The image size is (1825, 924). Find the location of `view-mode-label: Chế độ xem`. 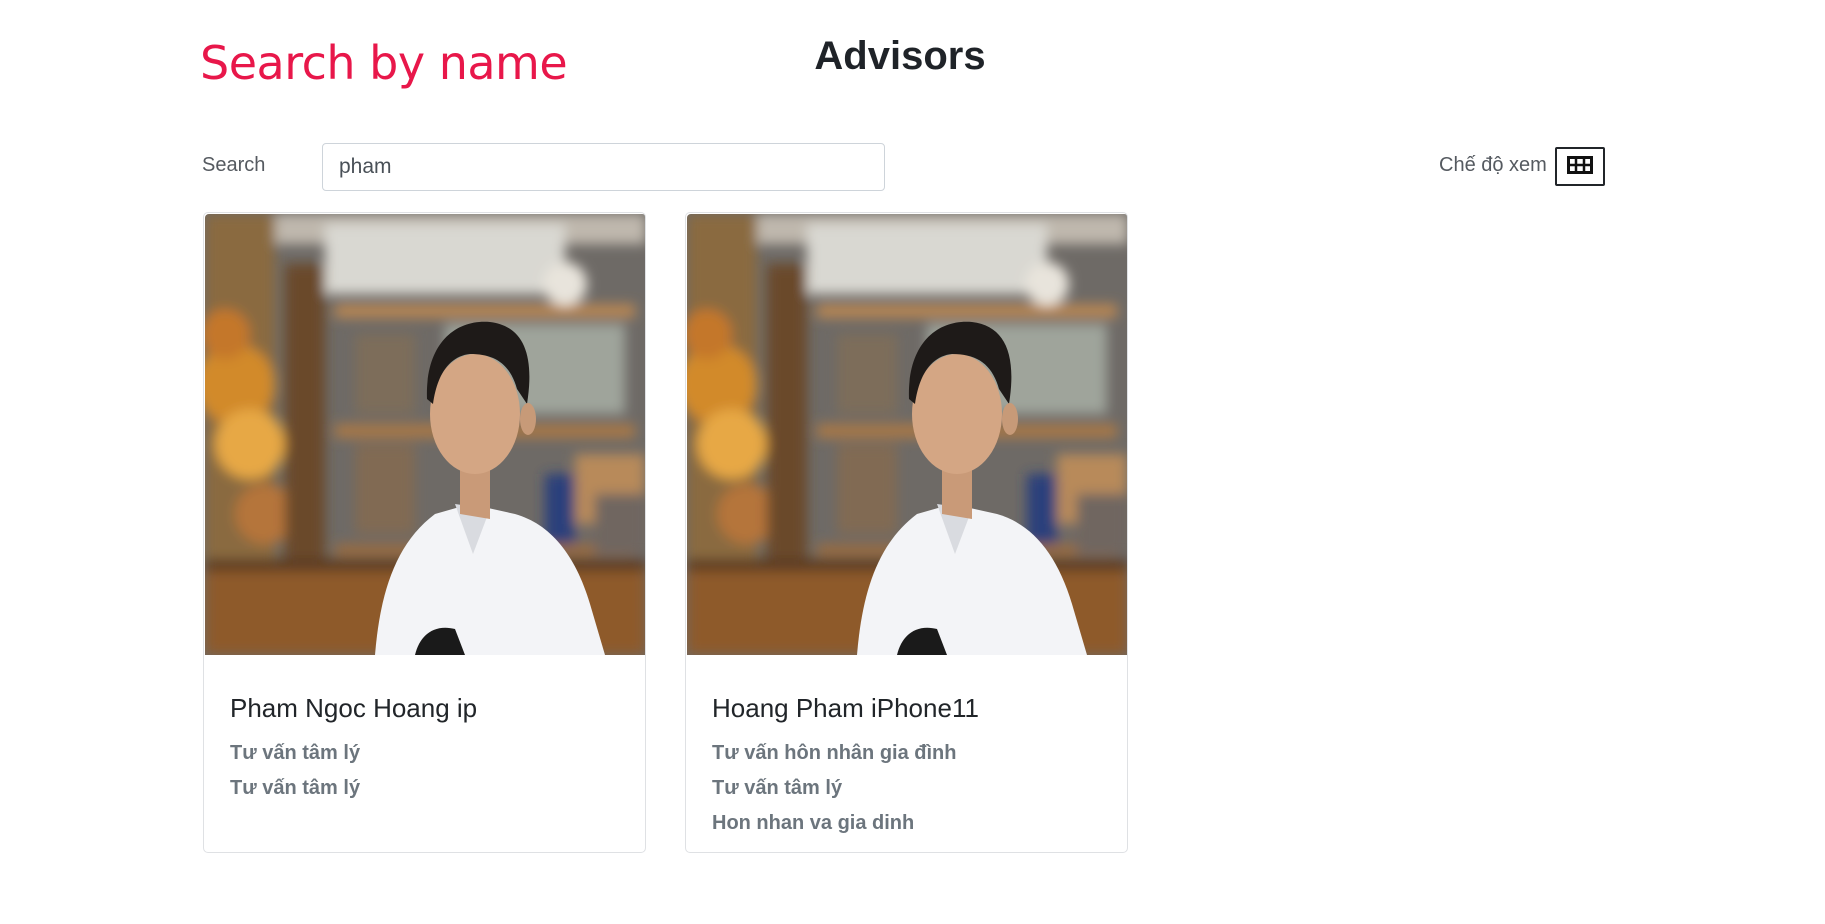

view-mode-label: Chế độ xem is located at coordinates (1493, 165).